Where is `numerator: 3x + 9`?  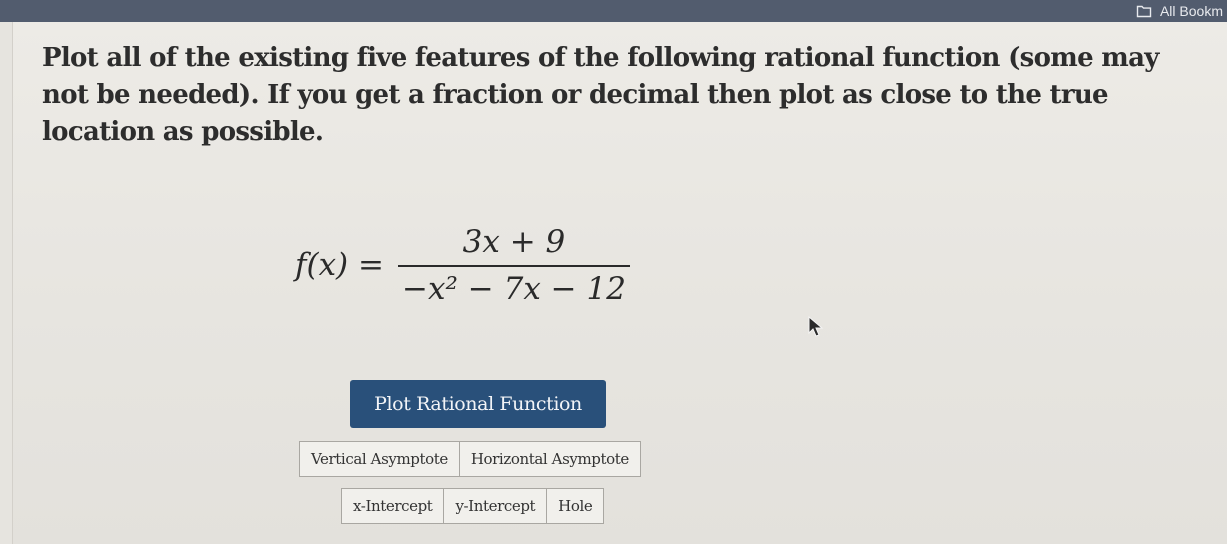
numerator: 3x + 9 is located at coordinates (514, 241).